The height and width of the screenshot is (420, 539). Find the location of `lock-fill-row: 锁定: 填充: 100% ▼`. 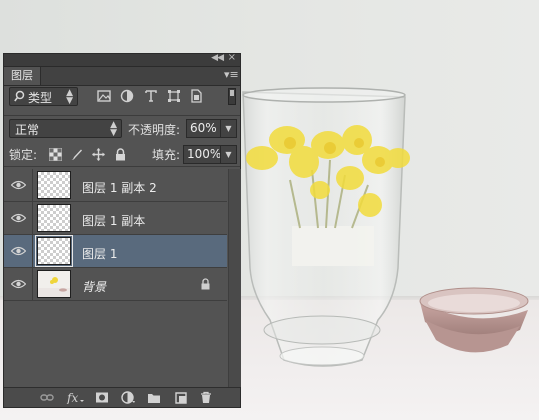

lock-fill-row: 锁定: 填充: 100% ▼ is located at coordinates (122, 154).